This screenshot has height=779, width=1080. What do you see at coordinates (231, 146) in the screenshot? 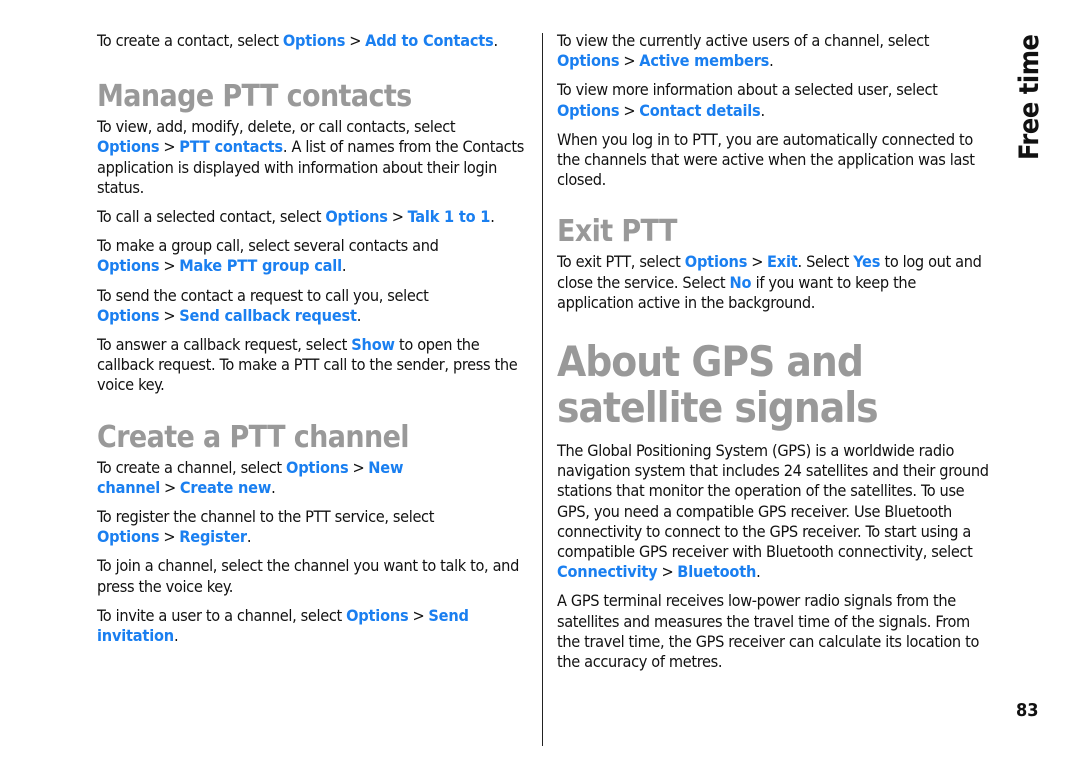
I see `ptt-contacts-link: PTT contacts` at bounding box center [231, 146].